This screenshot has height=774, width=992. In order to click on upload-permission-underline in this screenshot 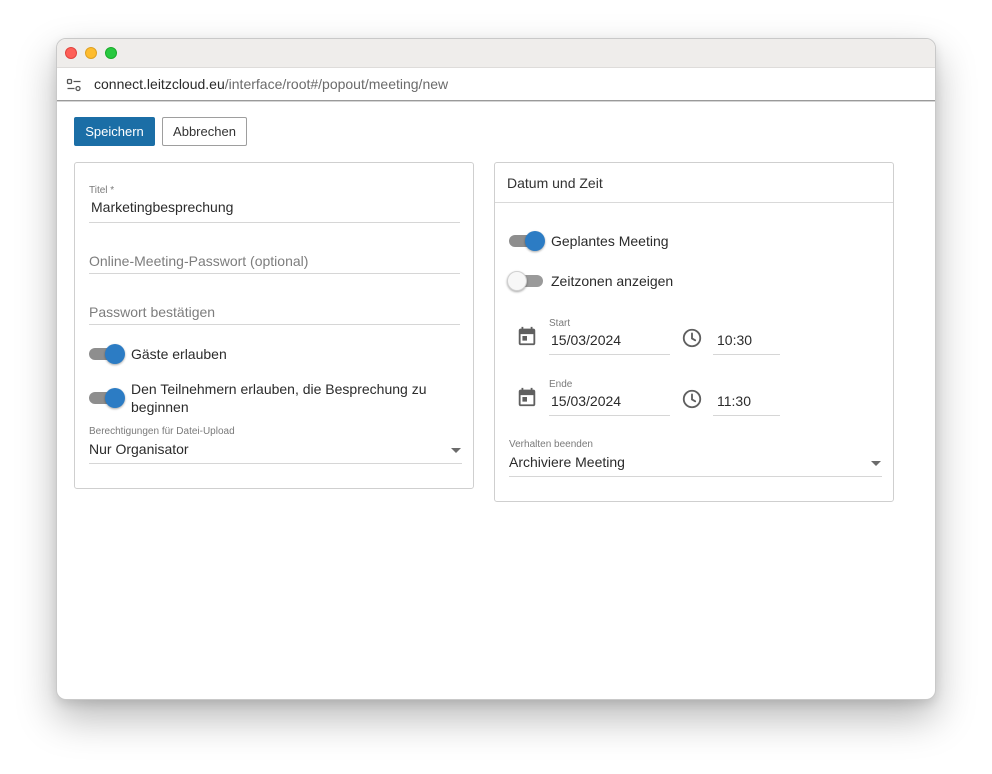, I will do `click(275, 463)`.